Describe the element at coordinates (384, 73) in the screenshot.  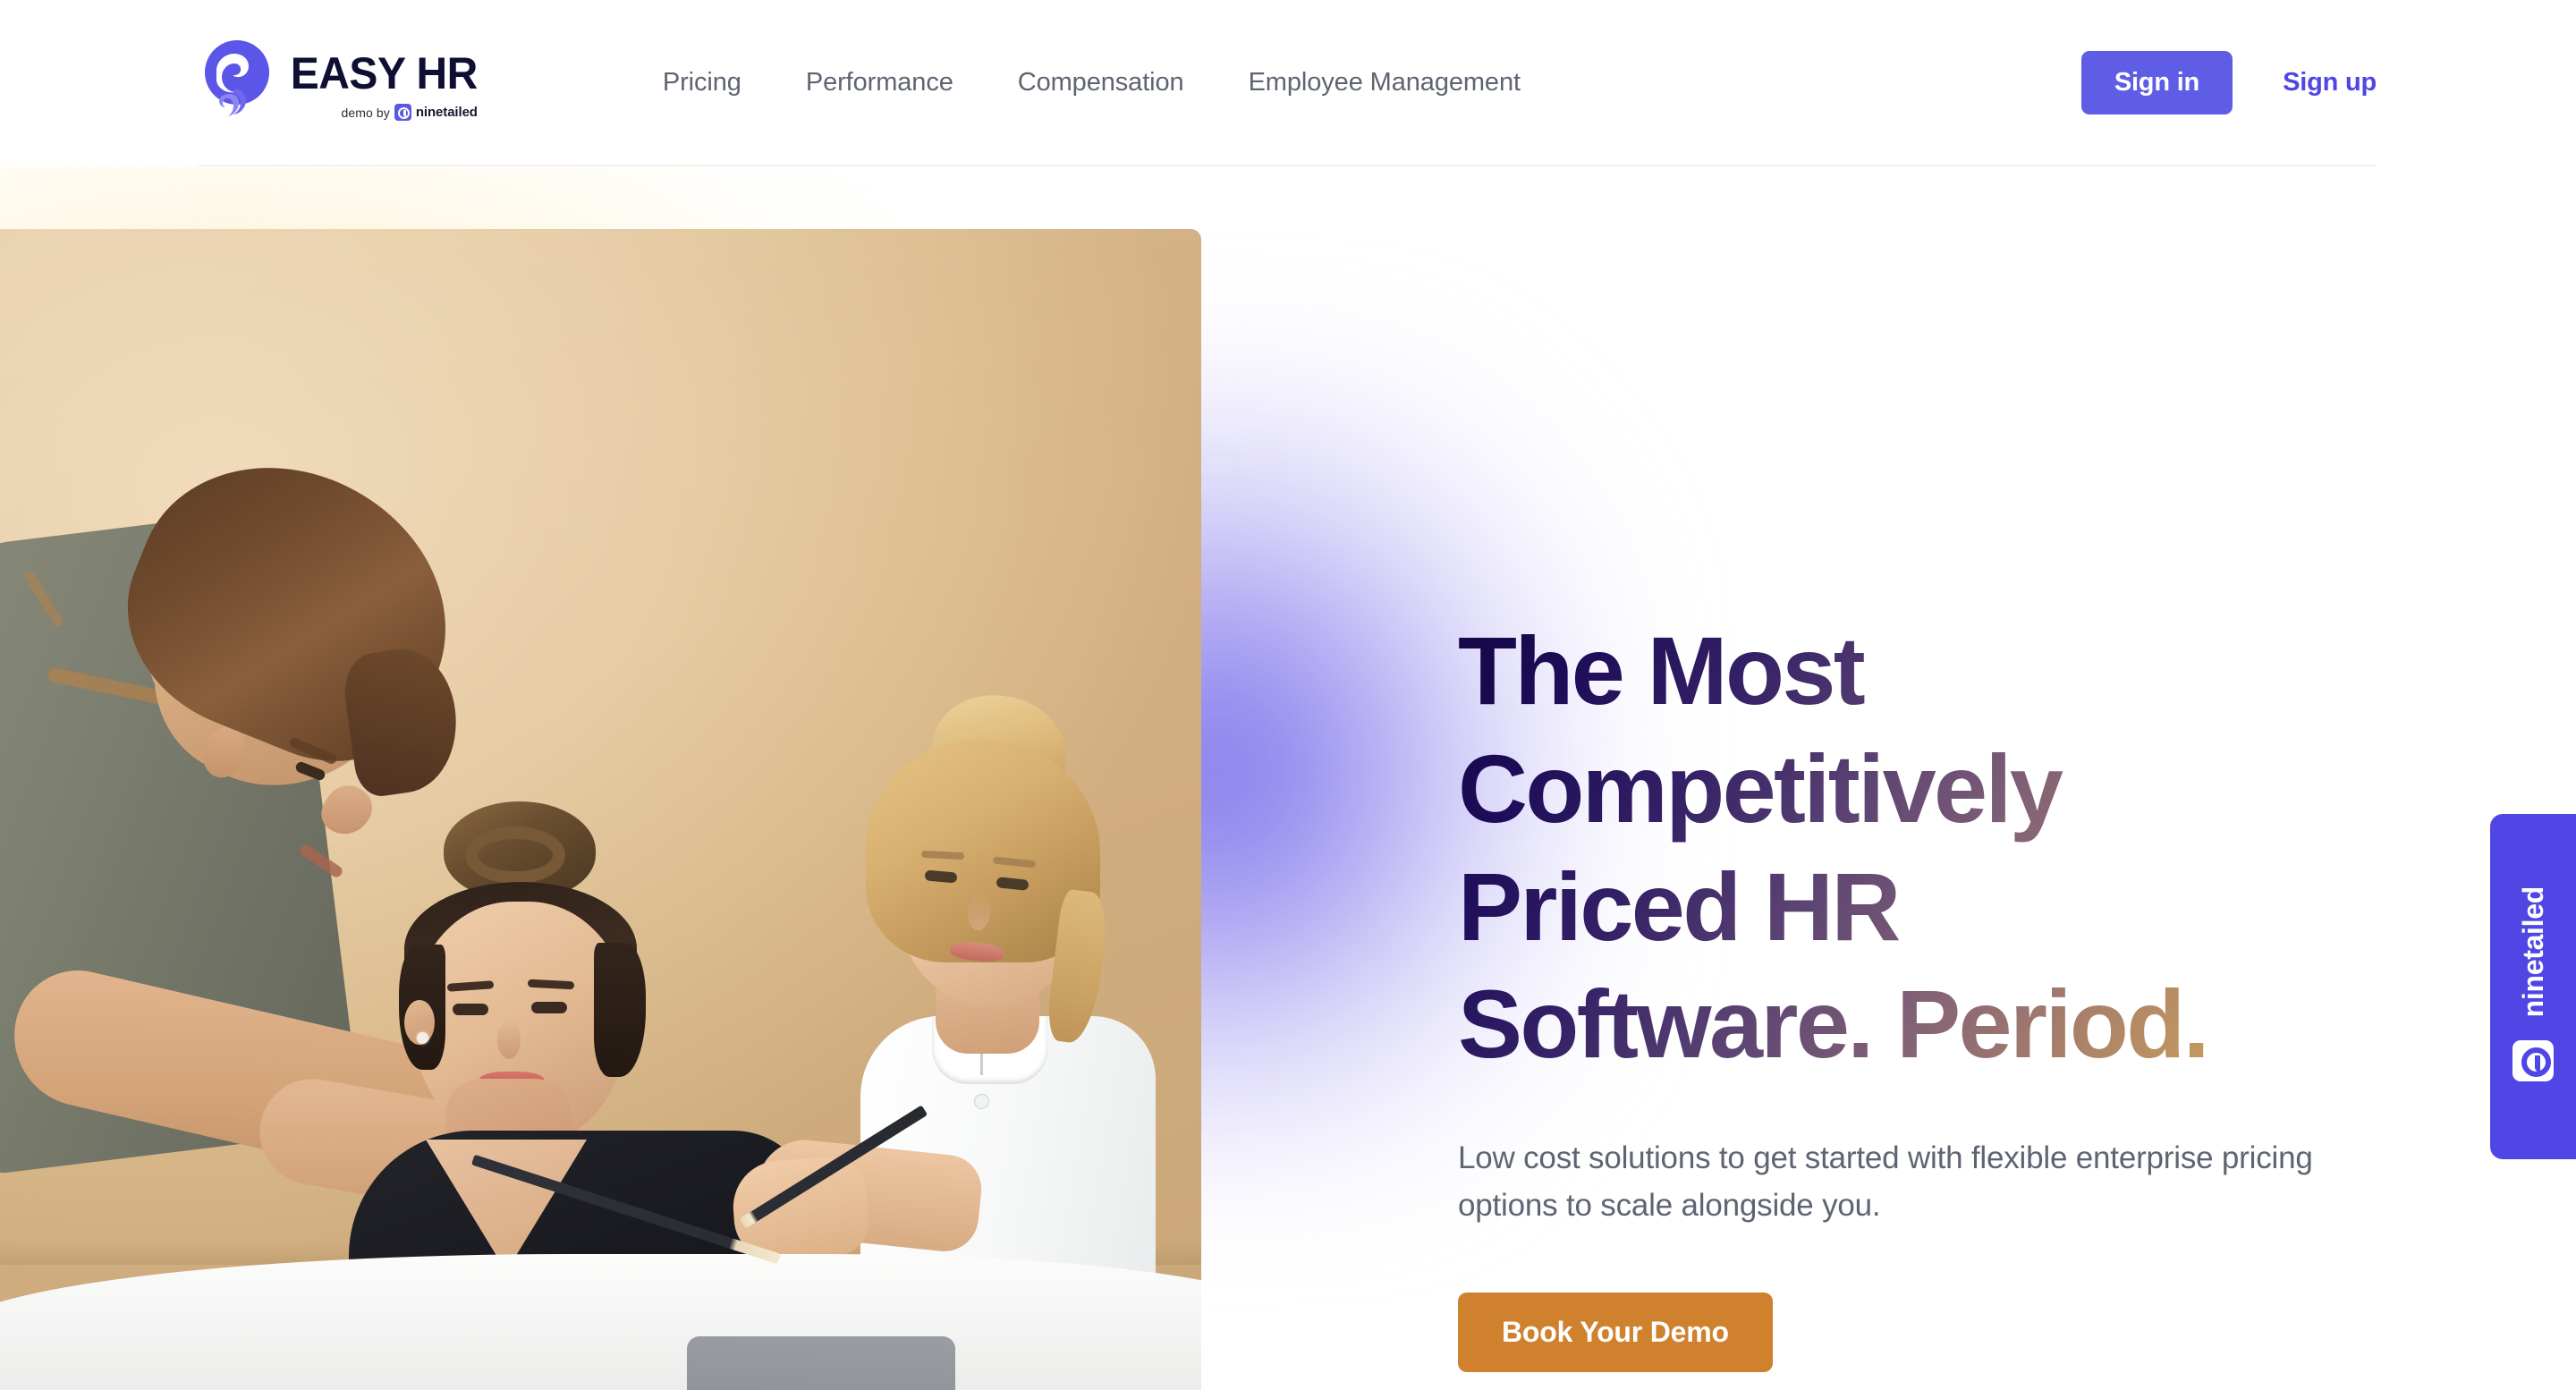
I see `logo-wordmark: EASY HR` at that location.